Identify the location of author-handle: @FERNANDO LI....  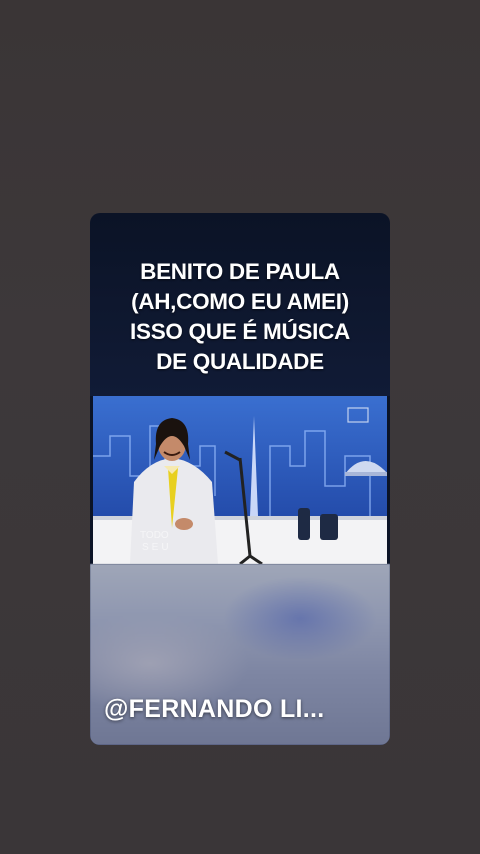
(214, 709).